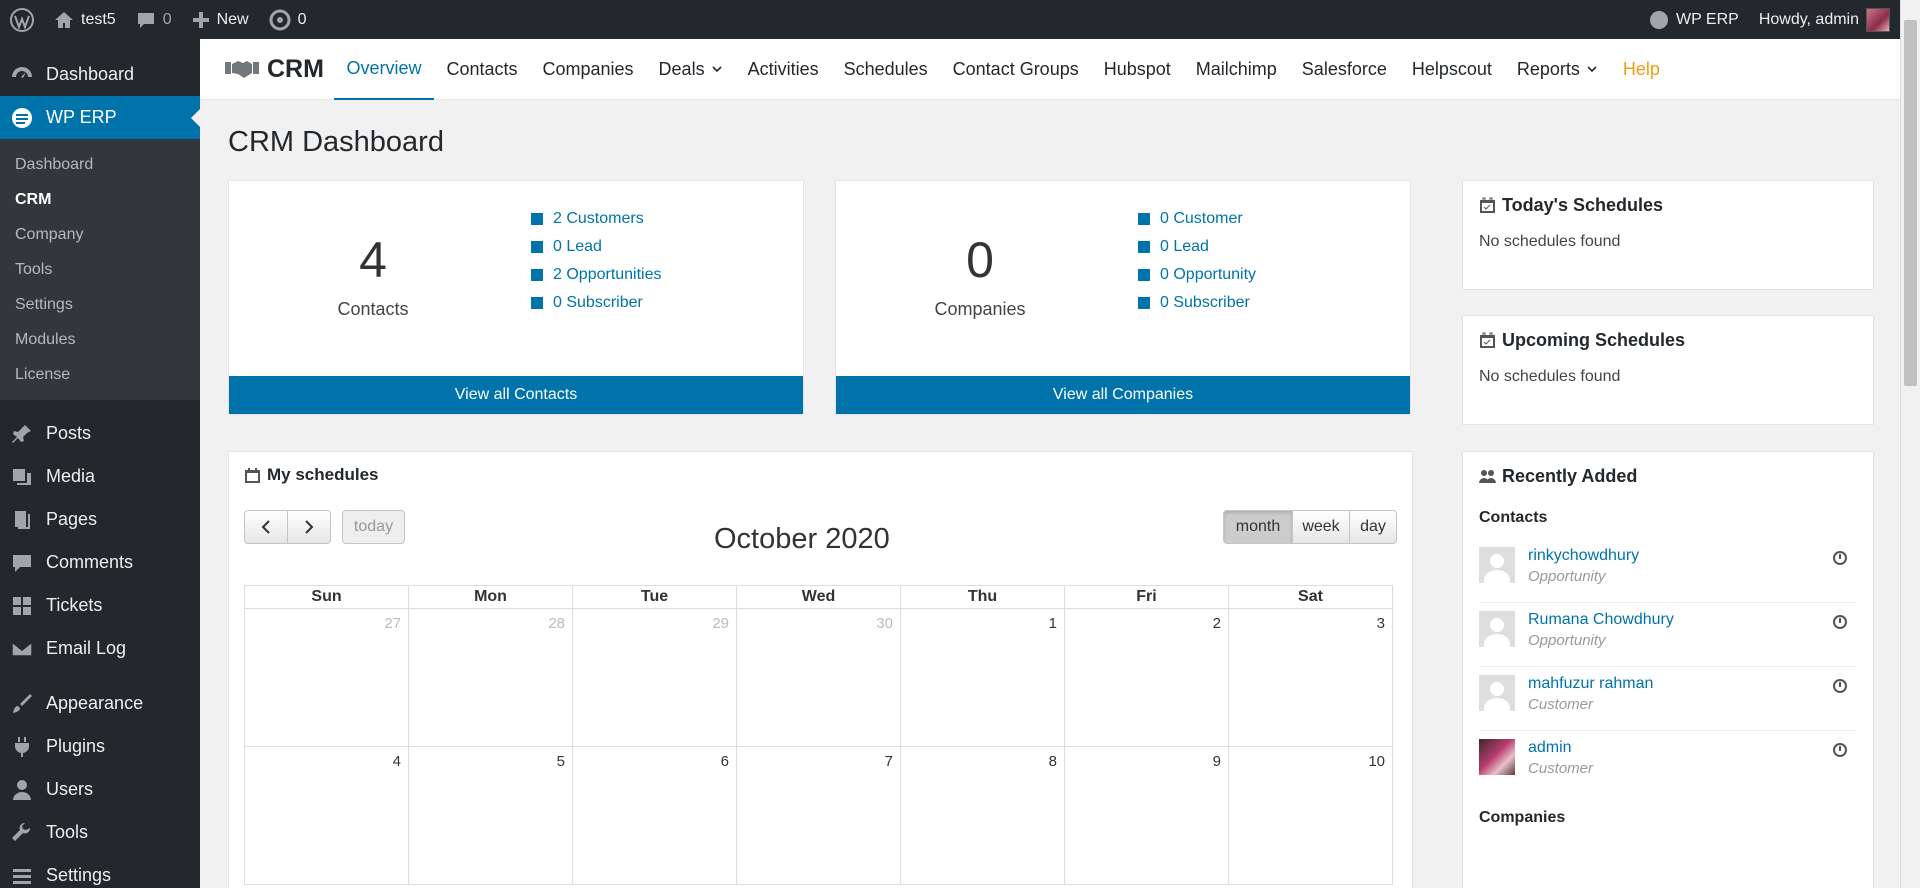 This screenshot has height=888, width=1920. I want to click on tab-activities: Activities, so click(783, 69).